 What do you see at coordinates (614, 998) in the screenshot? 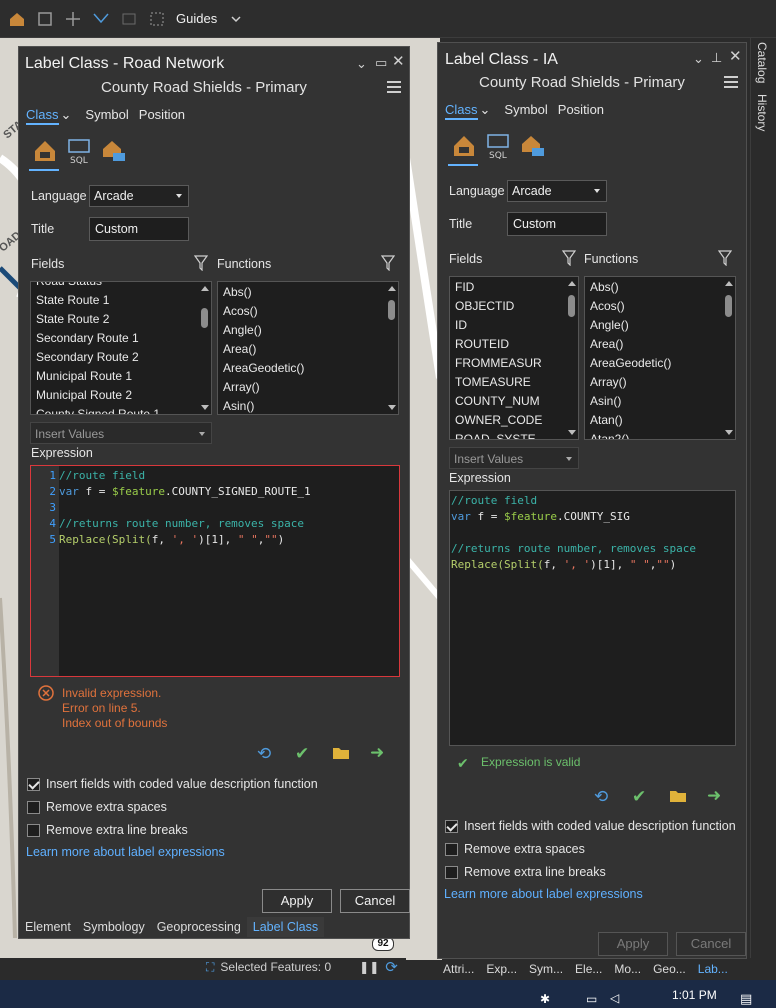
I see `volume-icon: ◁` at bounding box center [614, 998].